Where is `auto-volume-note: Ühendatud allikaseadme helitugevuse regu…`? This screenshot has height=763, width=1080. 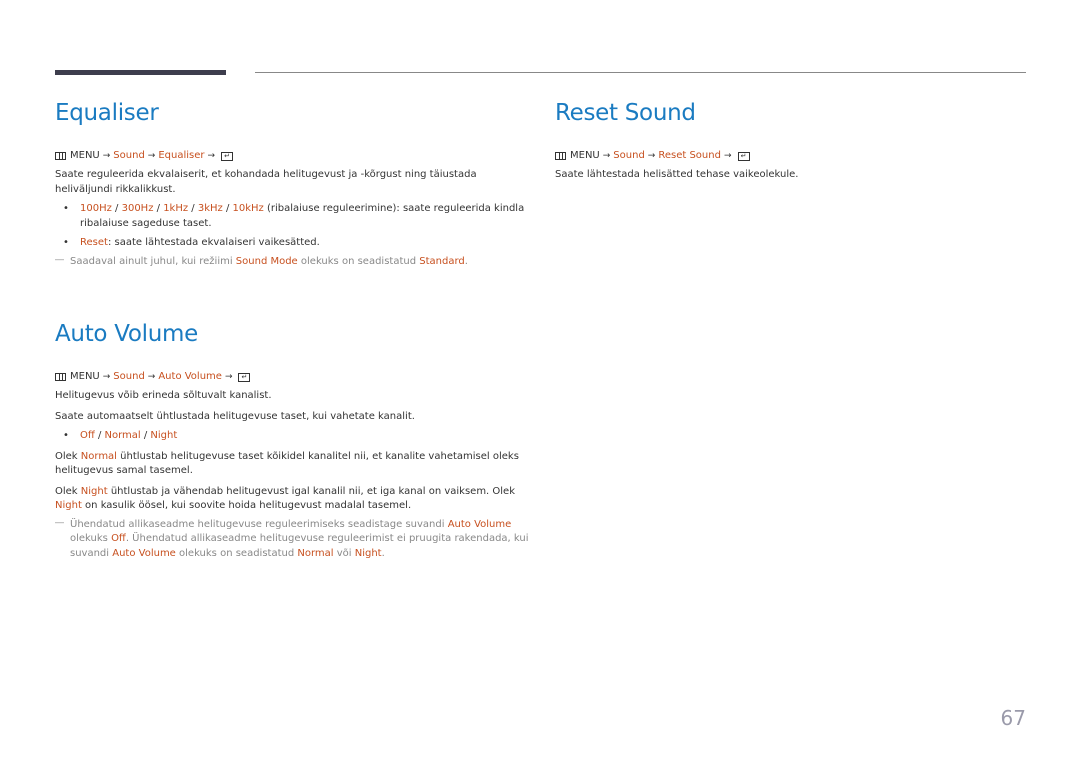 auto-volume-note: Ühendatud allikaseadme helitugevuse regu… is located at coordinates (295, 539).